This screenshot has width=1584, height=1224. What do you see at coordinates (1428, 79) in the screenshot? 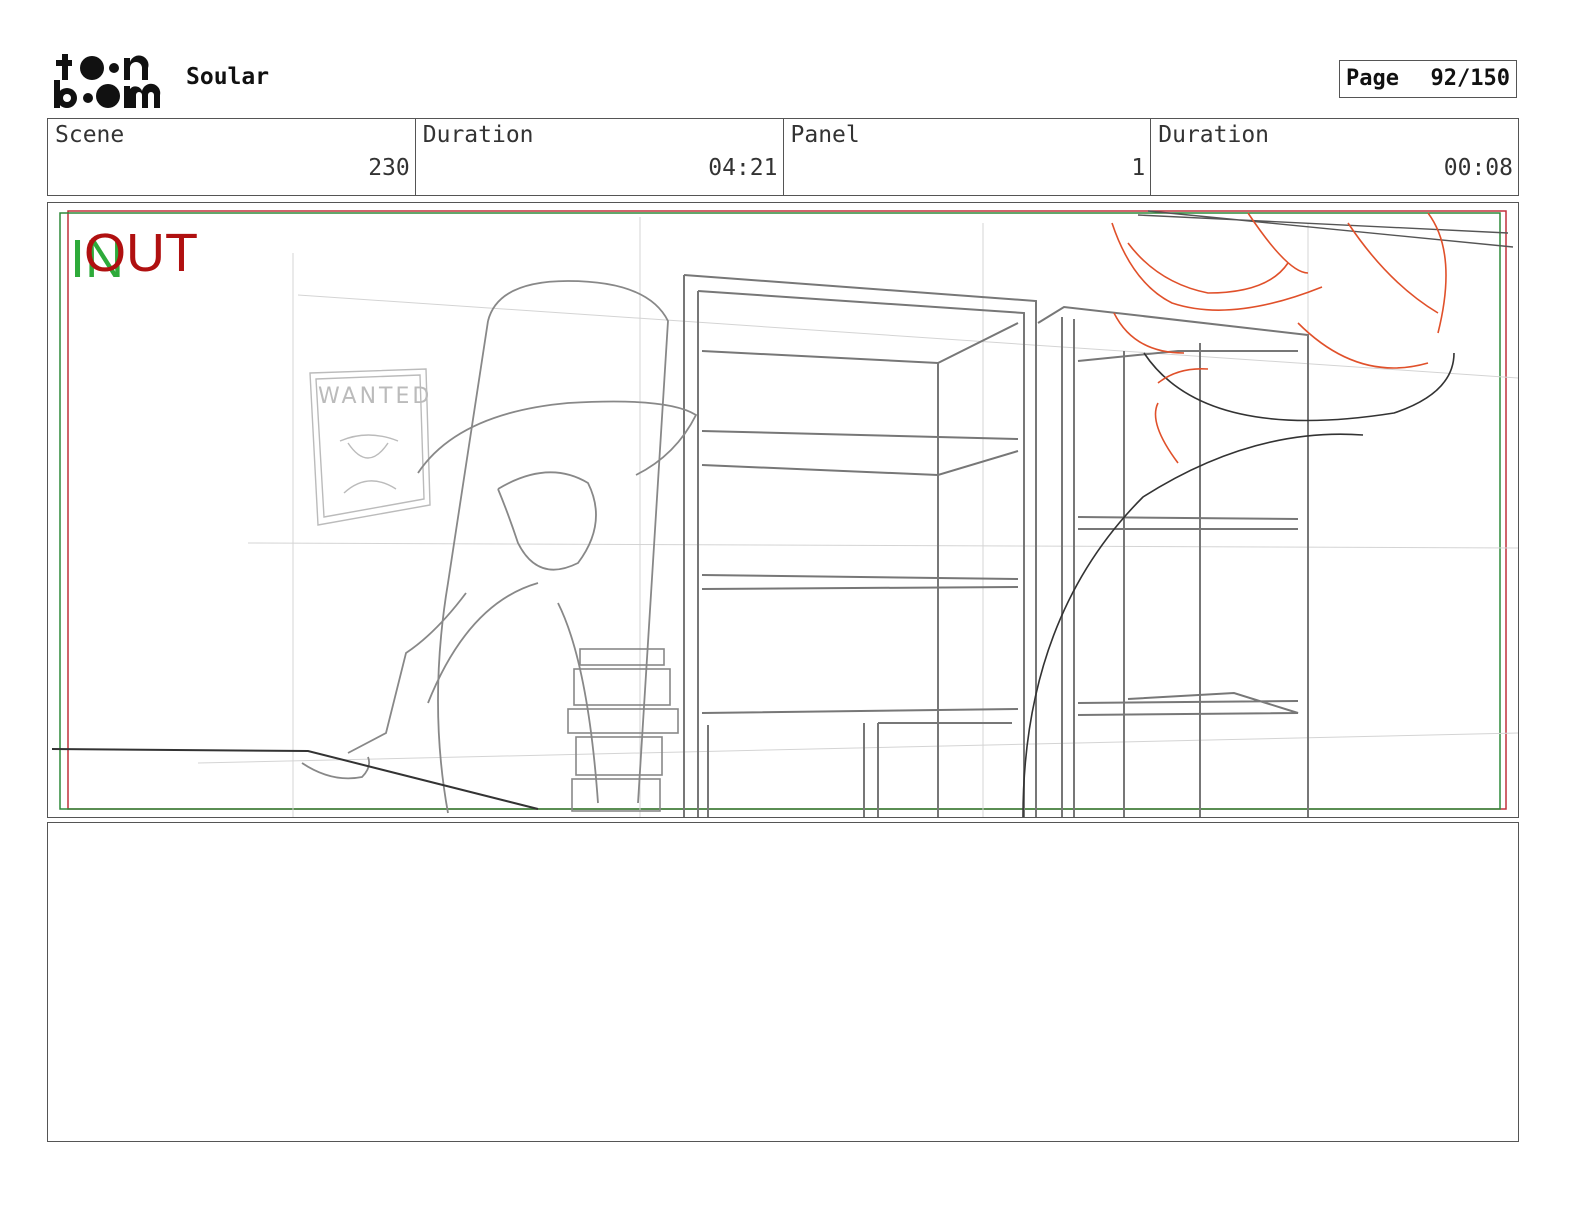
I see `page-indicator: Page 92/150` at bounding box center [1428, 79].